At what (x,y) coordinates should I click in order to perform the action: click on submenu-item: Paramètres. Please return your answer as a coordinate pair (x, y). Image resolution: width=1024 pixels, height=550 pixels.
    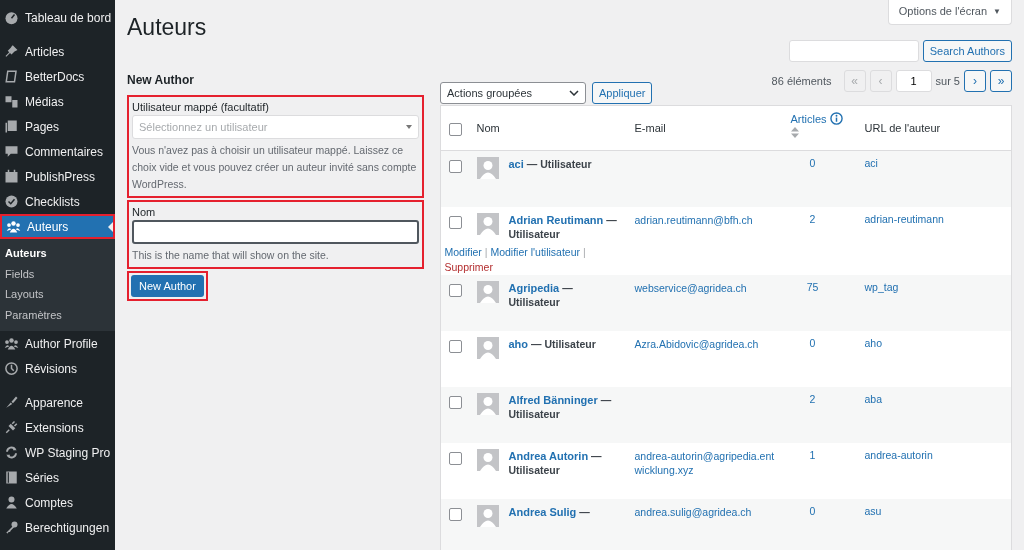
    Looking at the image, I should click on (33, 314).